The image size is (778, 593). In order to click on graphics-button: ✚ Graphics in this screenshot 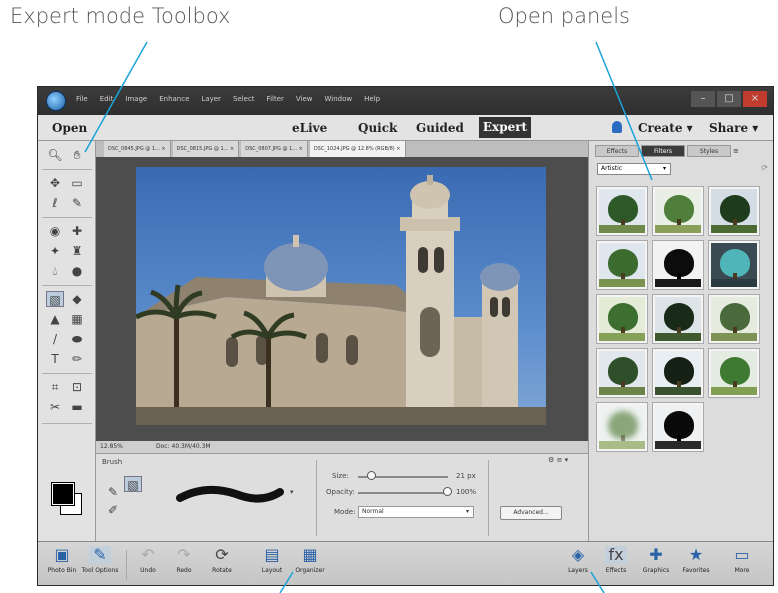, I will do `click(656, 560)`.